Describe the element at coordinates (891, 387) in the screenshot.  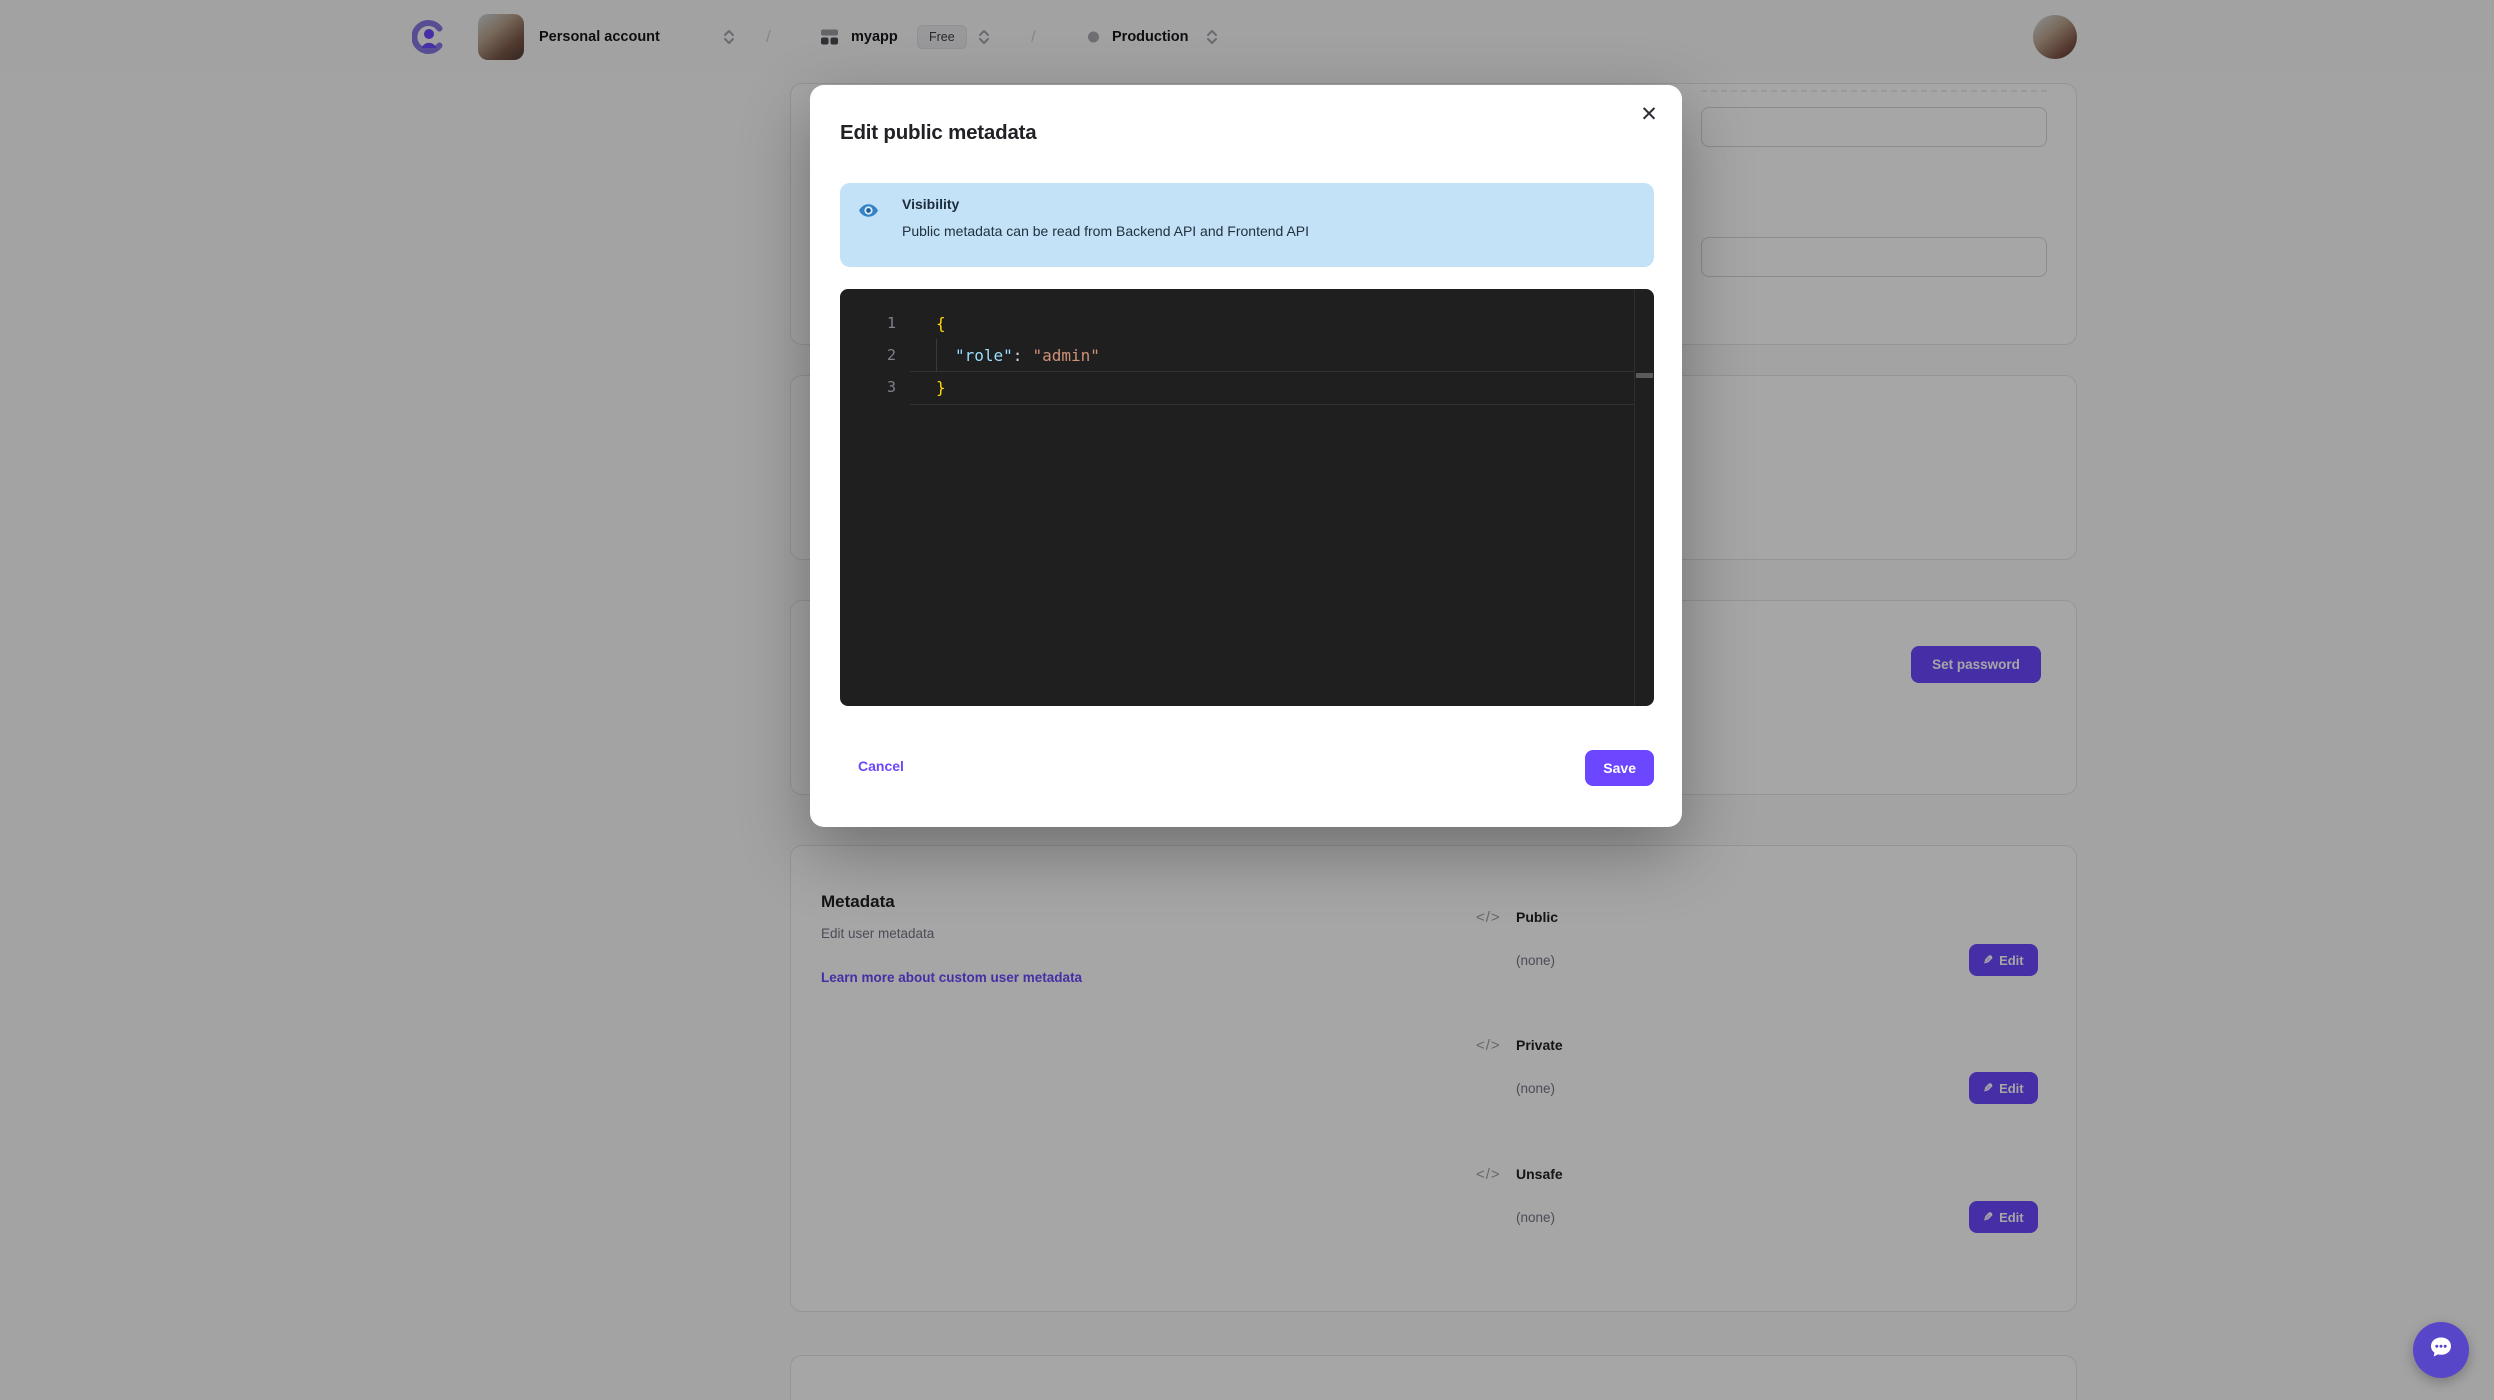
I see `line-number: 3` at that location.